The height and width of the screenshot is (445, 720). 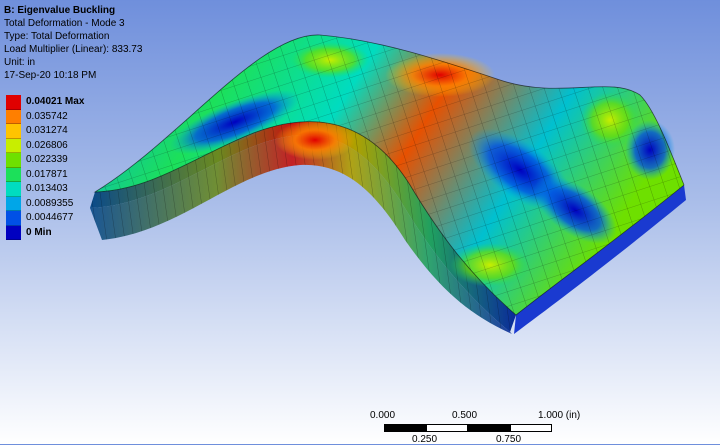 I want to click on scale-label-500: 0.500, so click(x=465, y=415).